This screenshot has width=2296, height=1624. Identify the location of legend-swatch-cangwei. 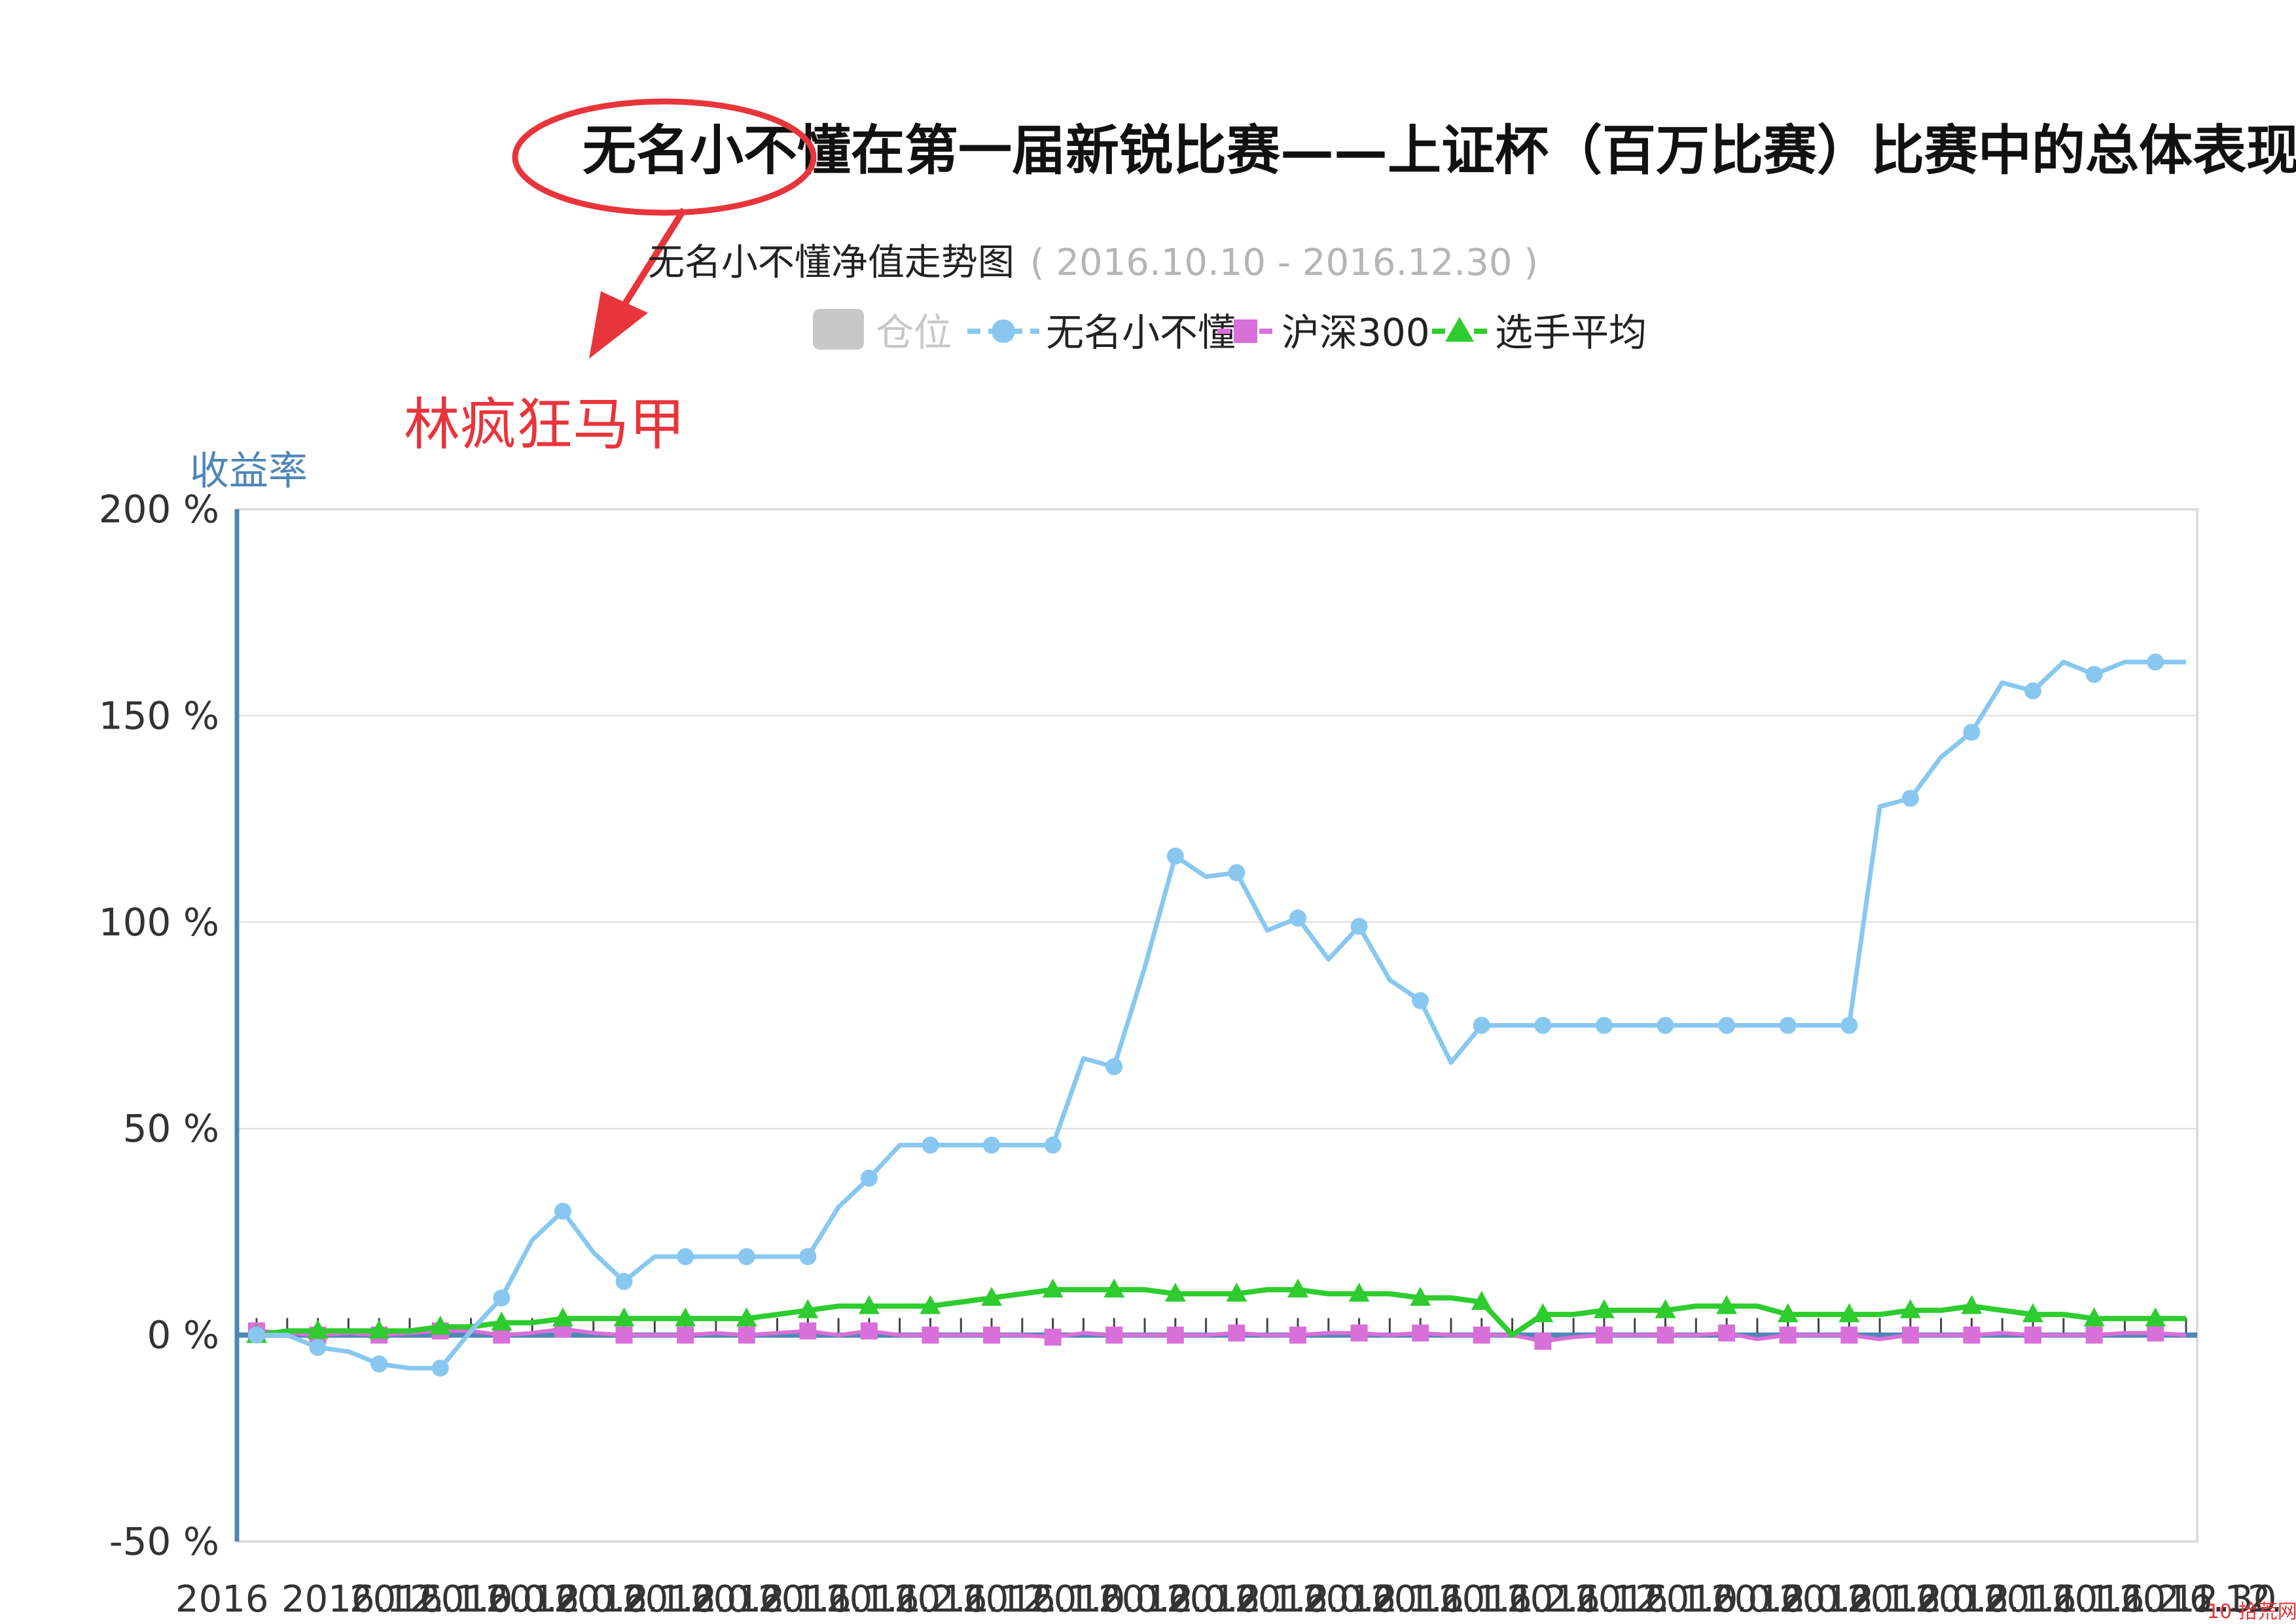
(838, 329).